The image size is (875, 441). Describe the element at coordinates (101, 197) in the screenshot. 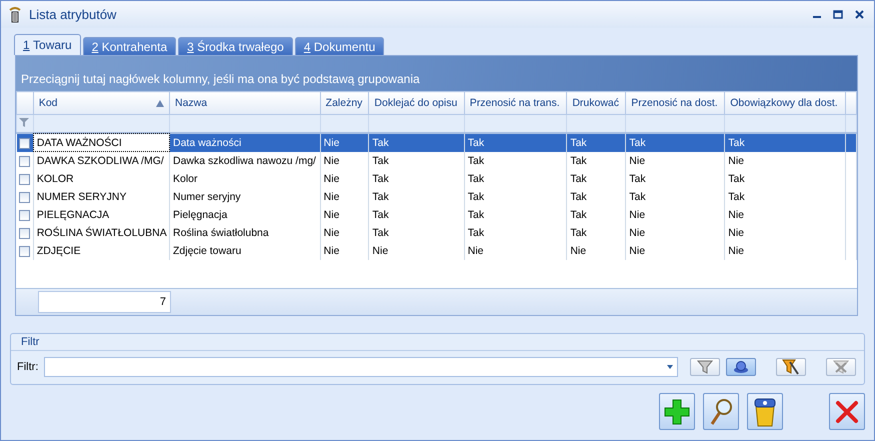

I see `table-cell: NUMER SERYJNY` at that location.